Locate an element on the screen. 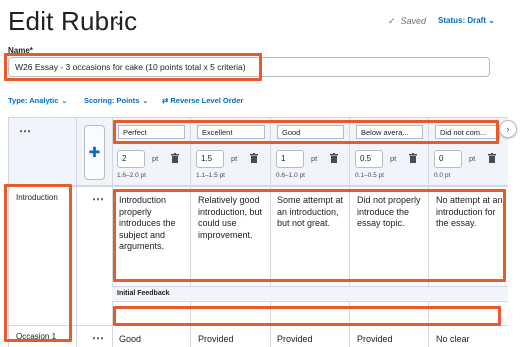 The width and height of the screenshot is (525, 347). reverse-level-order-button: ⇄ Reverse Level Order is located at coordinates (202, 100).